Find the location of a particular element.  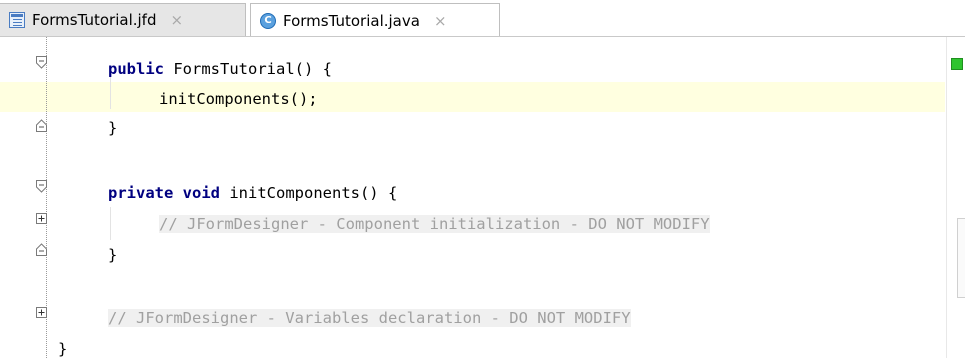

analysis-status-icon is located at coordinates (957, 64).